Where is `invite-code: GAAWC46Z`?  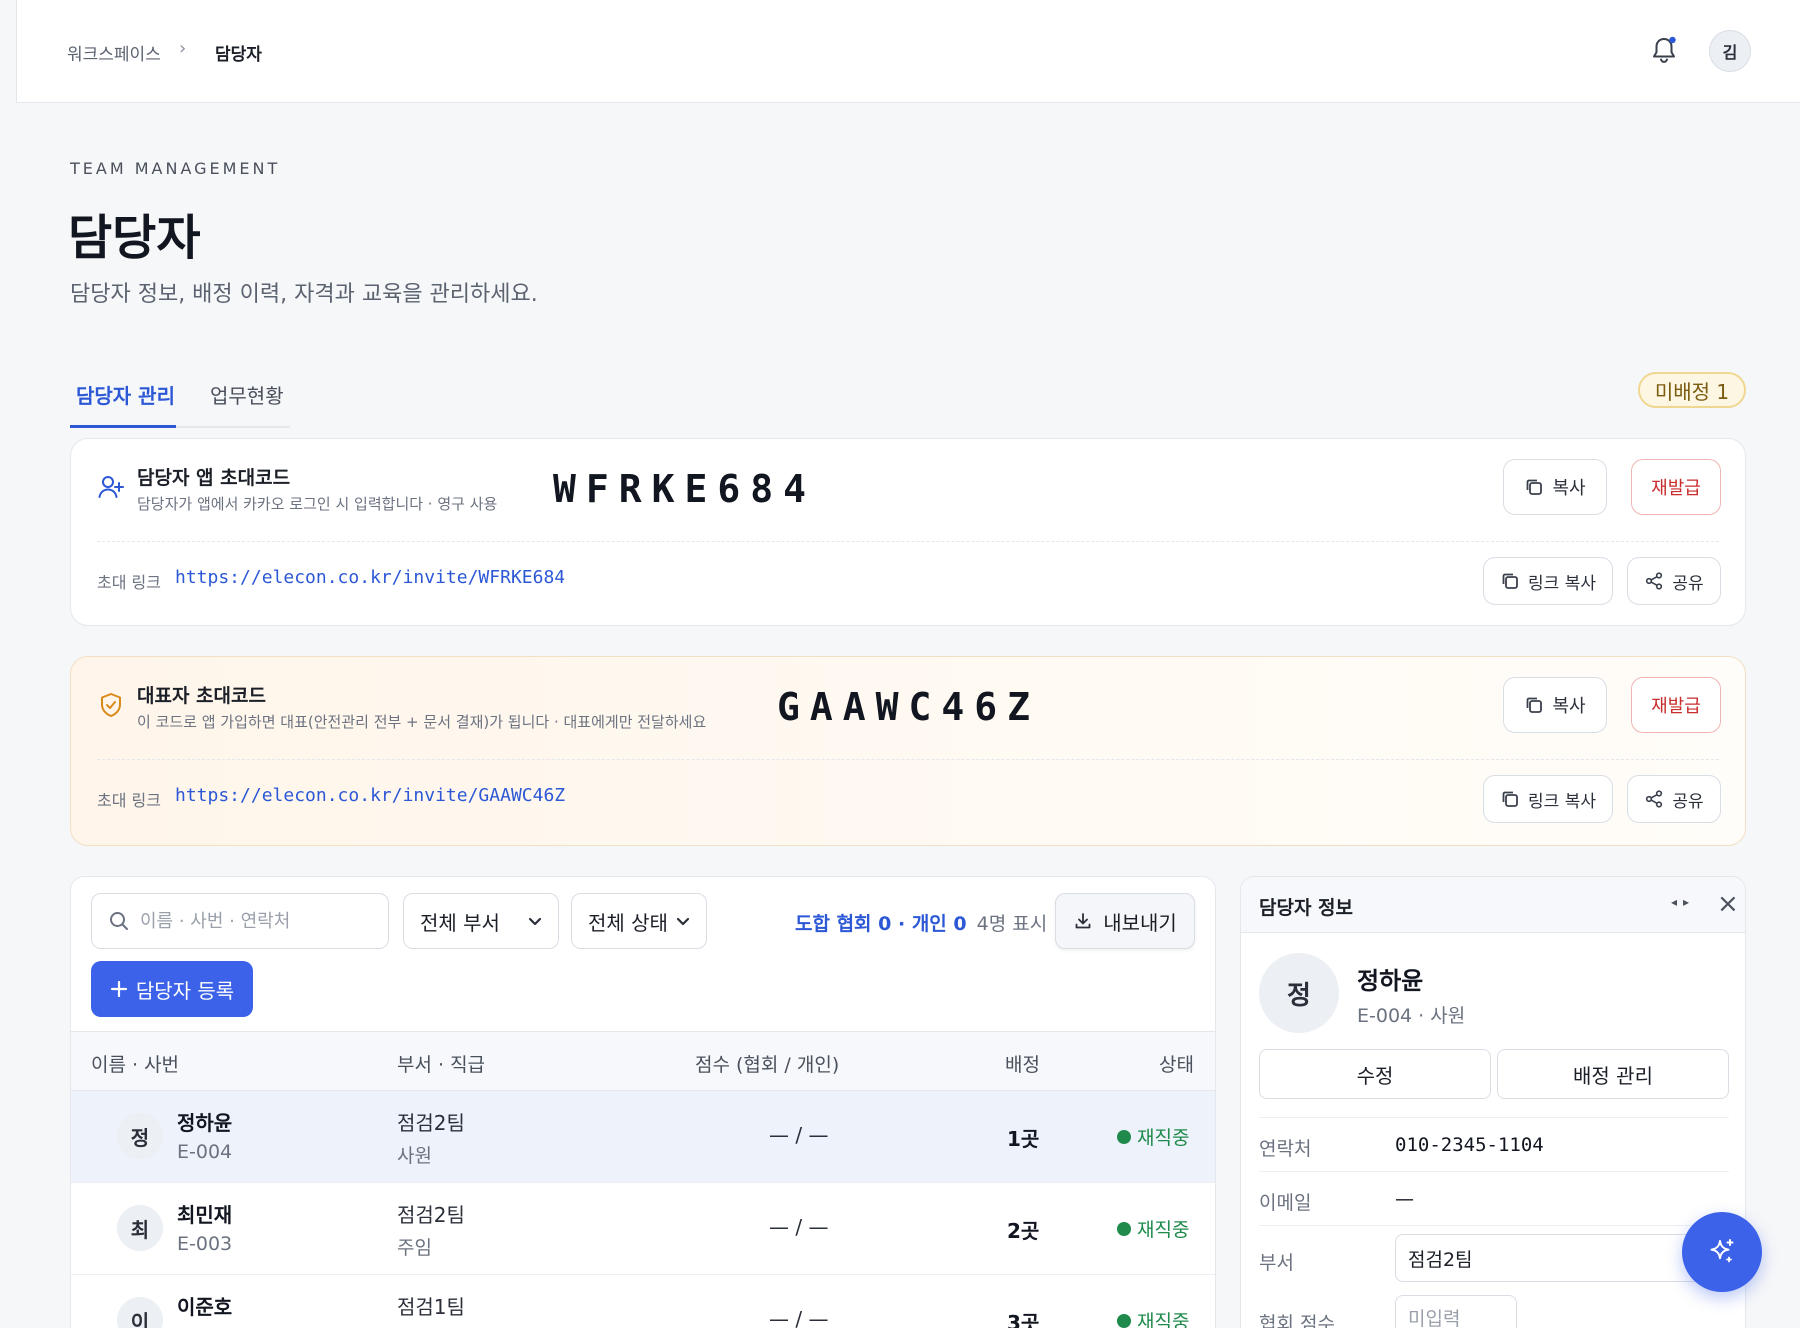
invite-code: GAAWC46Z is located at coordinates (909, 707).